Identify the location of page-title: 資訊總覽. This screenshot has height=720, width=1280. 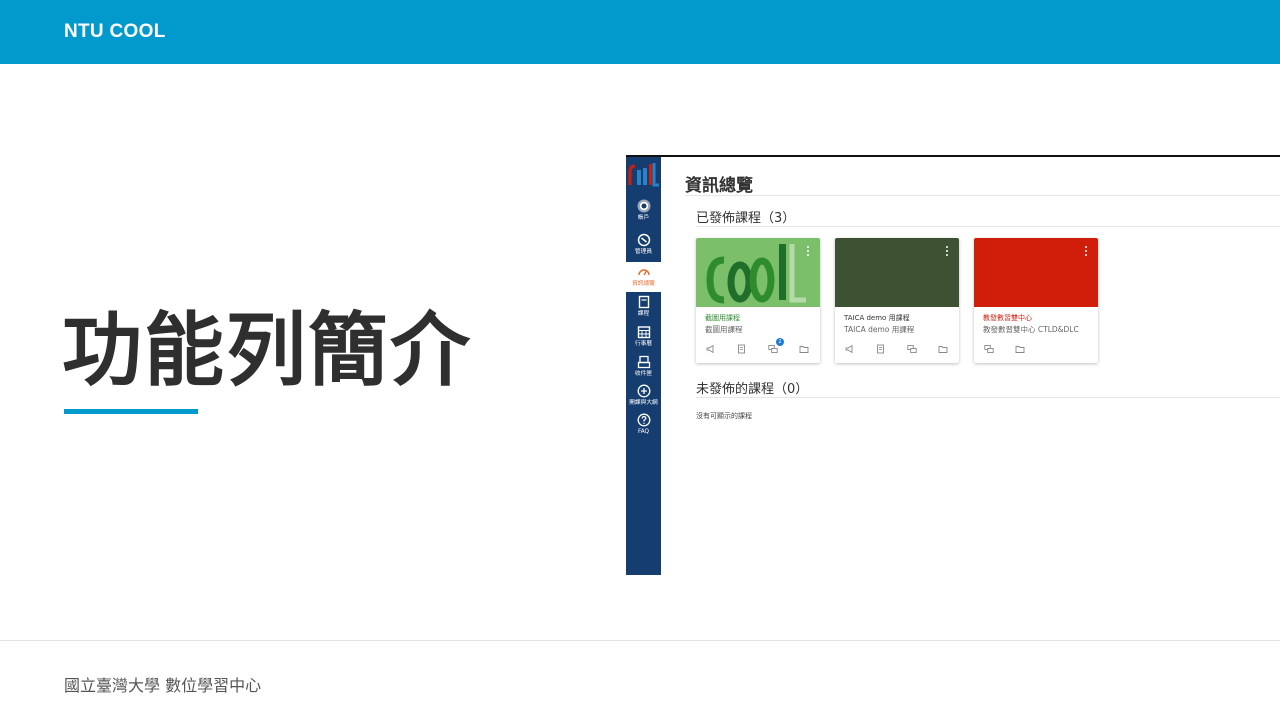
(719, 186).